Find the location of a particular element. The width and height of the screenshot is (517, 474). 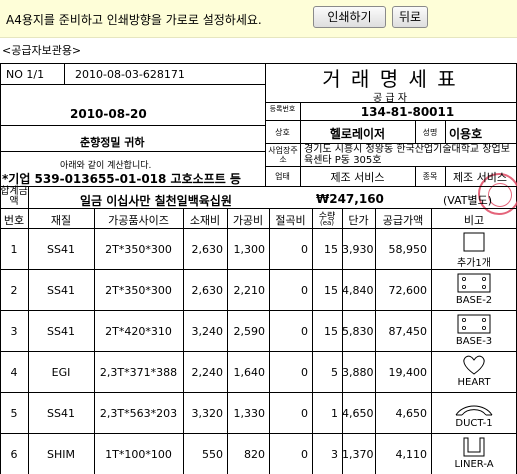

page-number: NO 1/1 is located at coordinates (25, 74).